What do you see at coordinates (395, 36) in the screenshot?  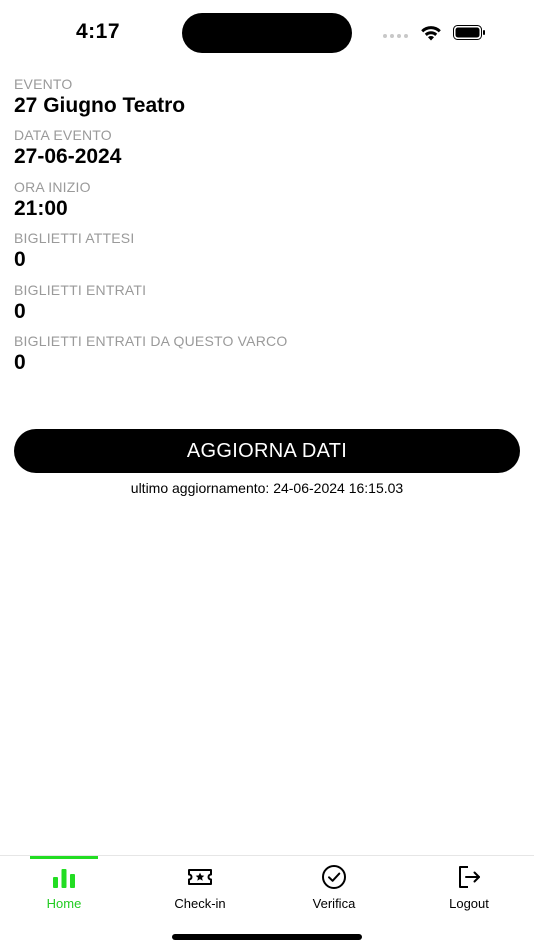 I see `signal-icon` at bounding box center [395, 36].